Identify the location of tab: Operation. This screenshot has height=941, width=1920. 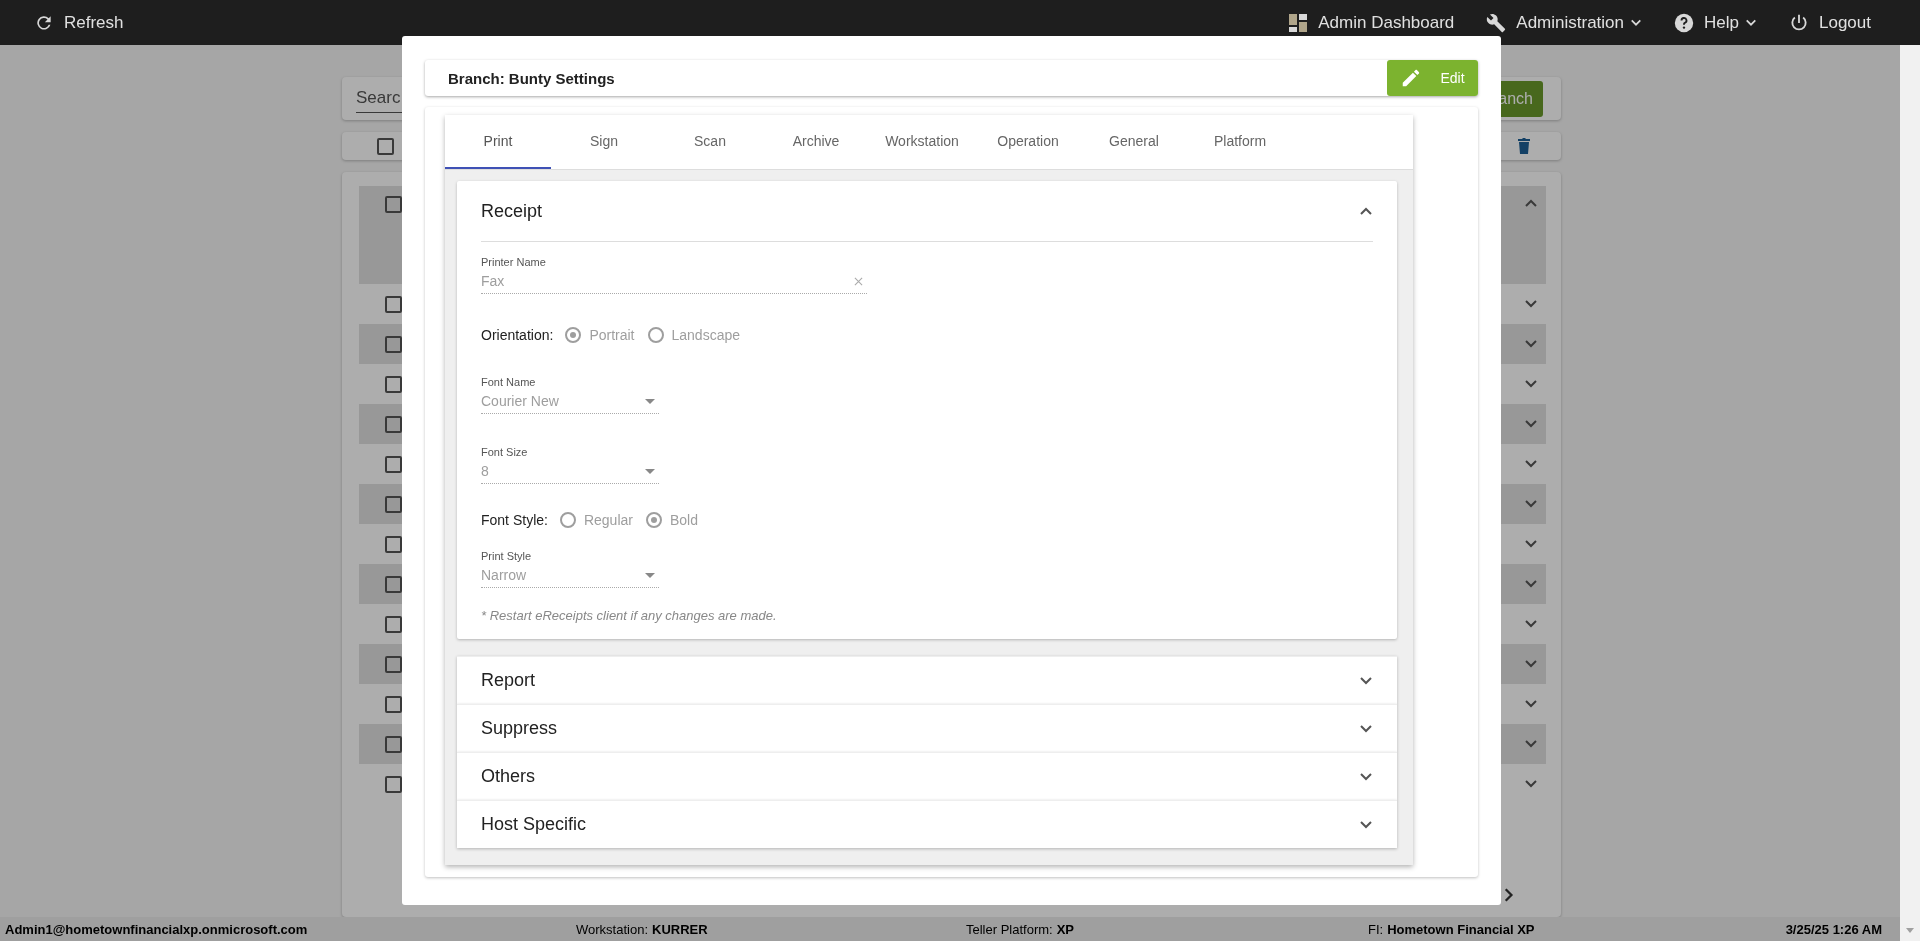
(1028, 142).